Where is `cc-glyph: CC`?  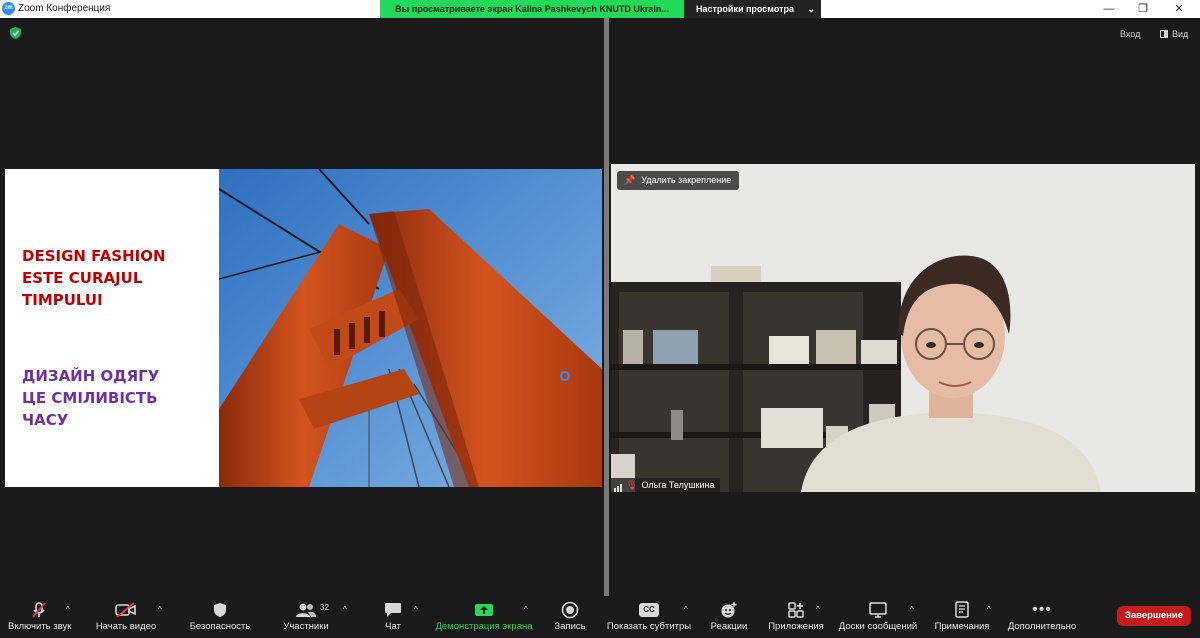
cc-glyph: CC is located at coordinates (649, 609).